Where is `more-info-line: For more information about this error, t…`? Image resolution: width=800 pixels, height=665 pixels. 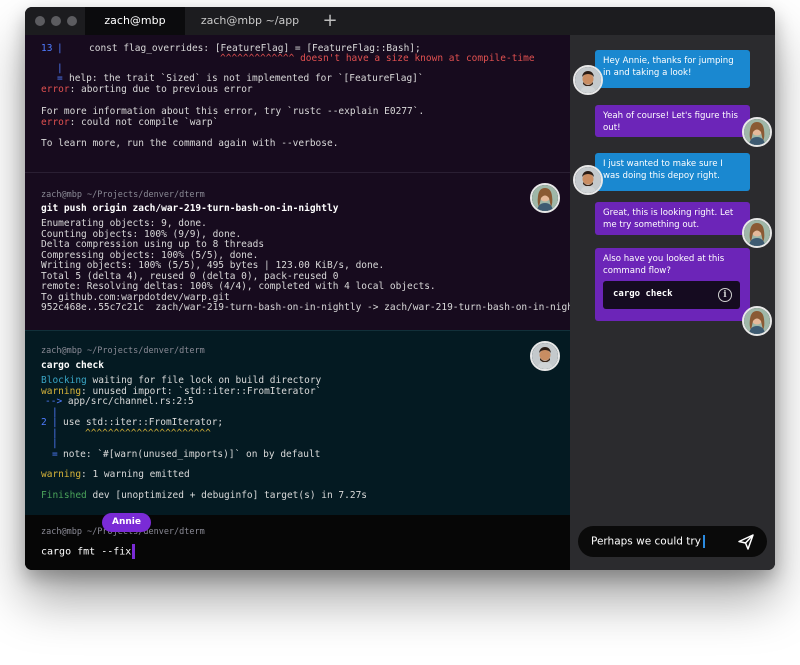 more-info-line: For more information about this error, t… is located at coordinates (233, 111).